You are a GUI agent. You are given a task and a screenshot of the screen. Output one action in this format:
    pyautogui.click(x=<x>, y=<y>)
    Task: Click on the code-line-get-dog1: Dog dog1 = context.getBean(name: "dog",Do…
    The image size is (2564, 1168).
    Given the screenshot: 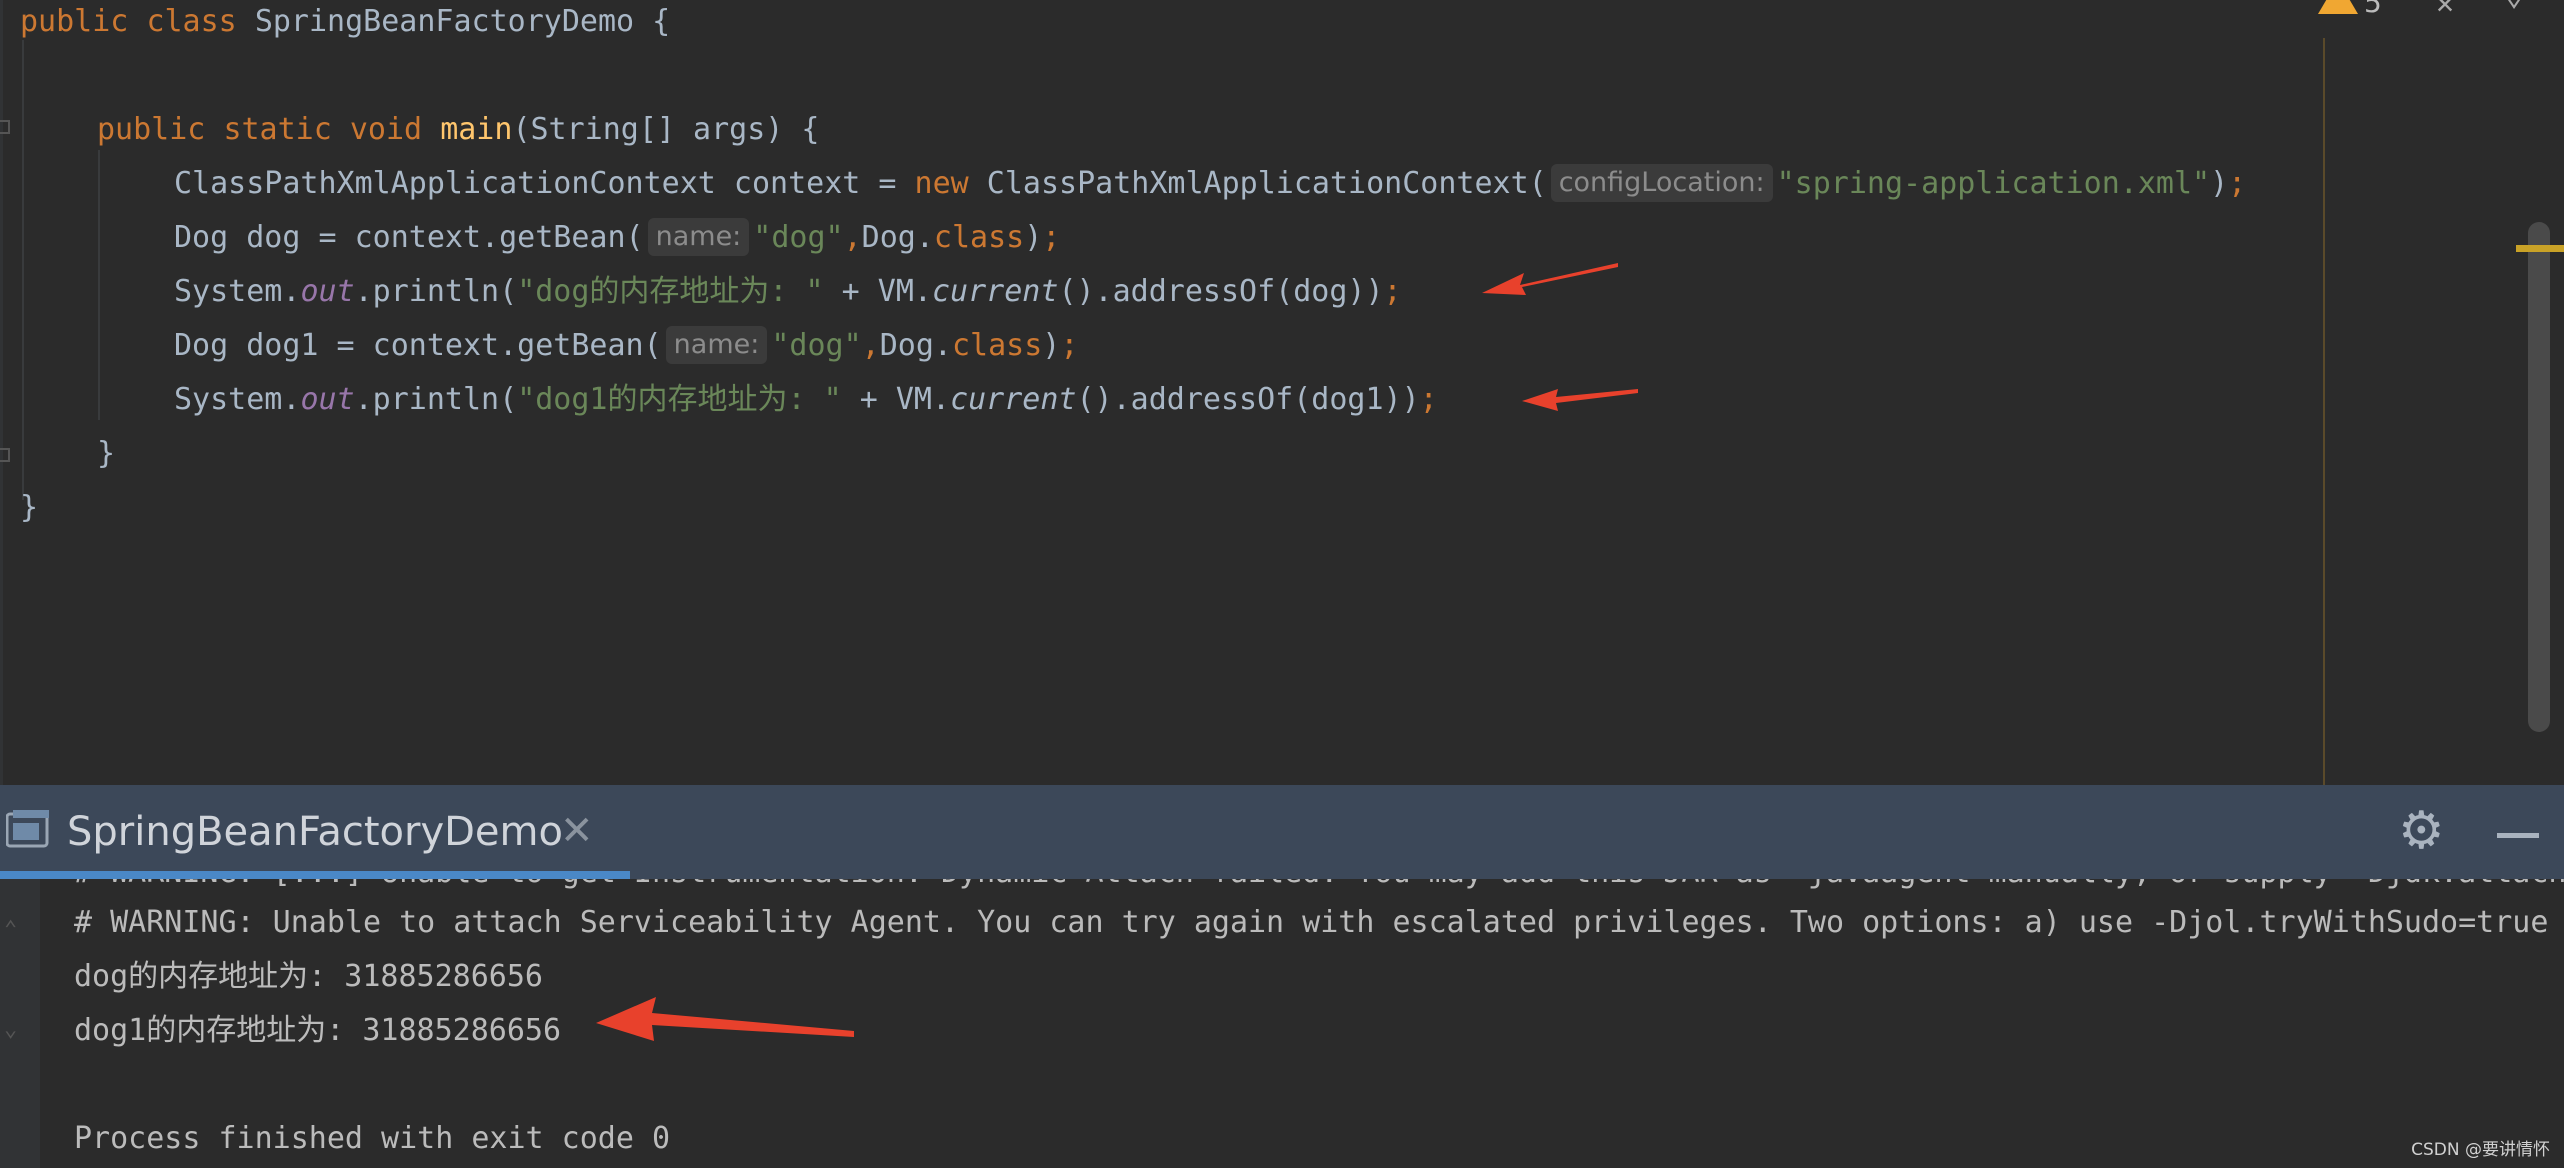 What is the action you would take?
    pyautogui.click(x=626, y=346)
    